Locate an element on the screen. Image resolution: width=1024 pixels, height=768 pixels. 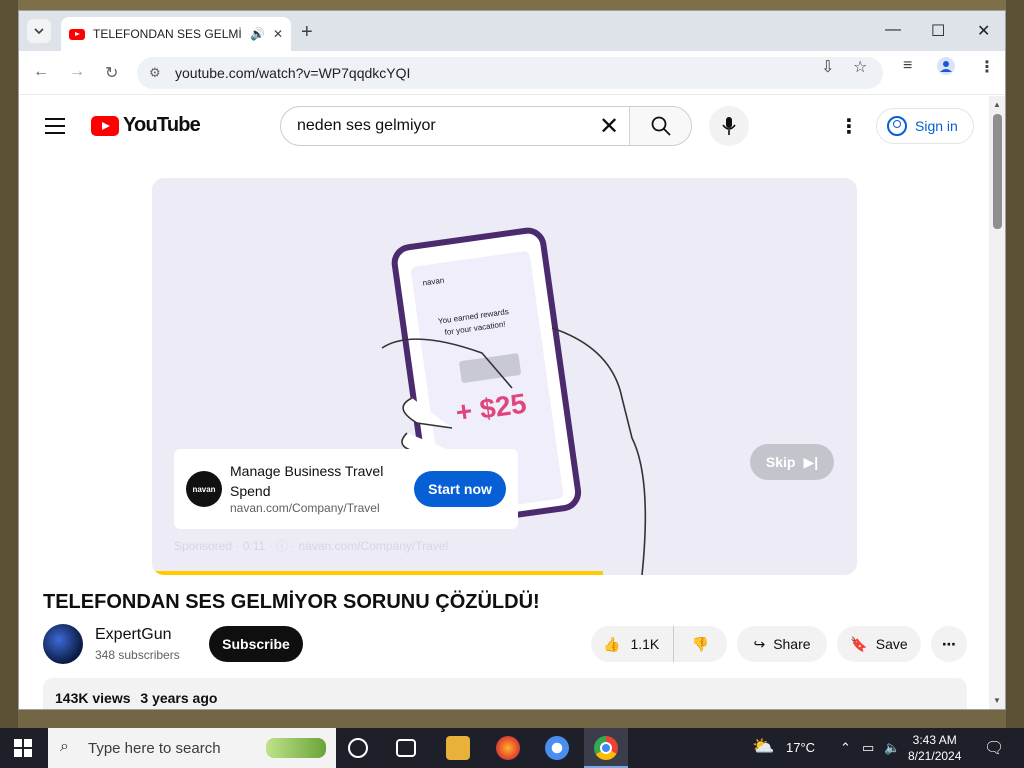
new-tab-button: + is located at coordinates (307, 32).